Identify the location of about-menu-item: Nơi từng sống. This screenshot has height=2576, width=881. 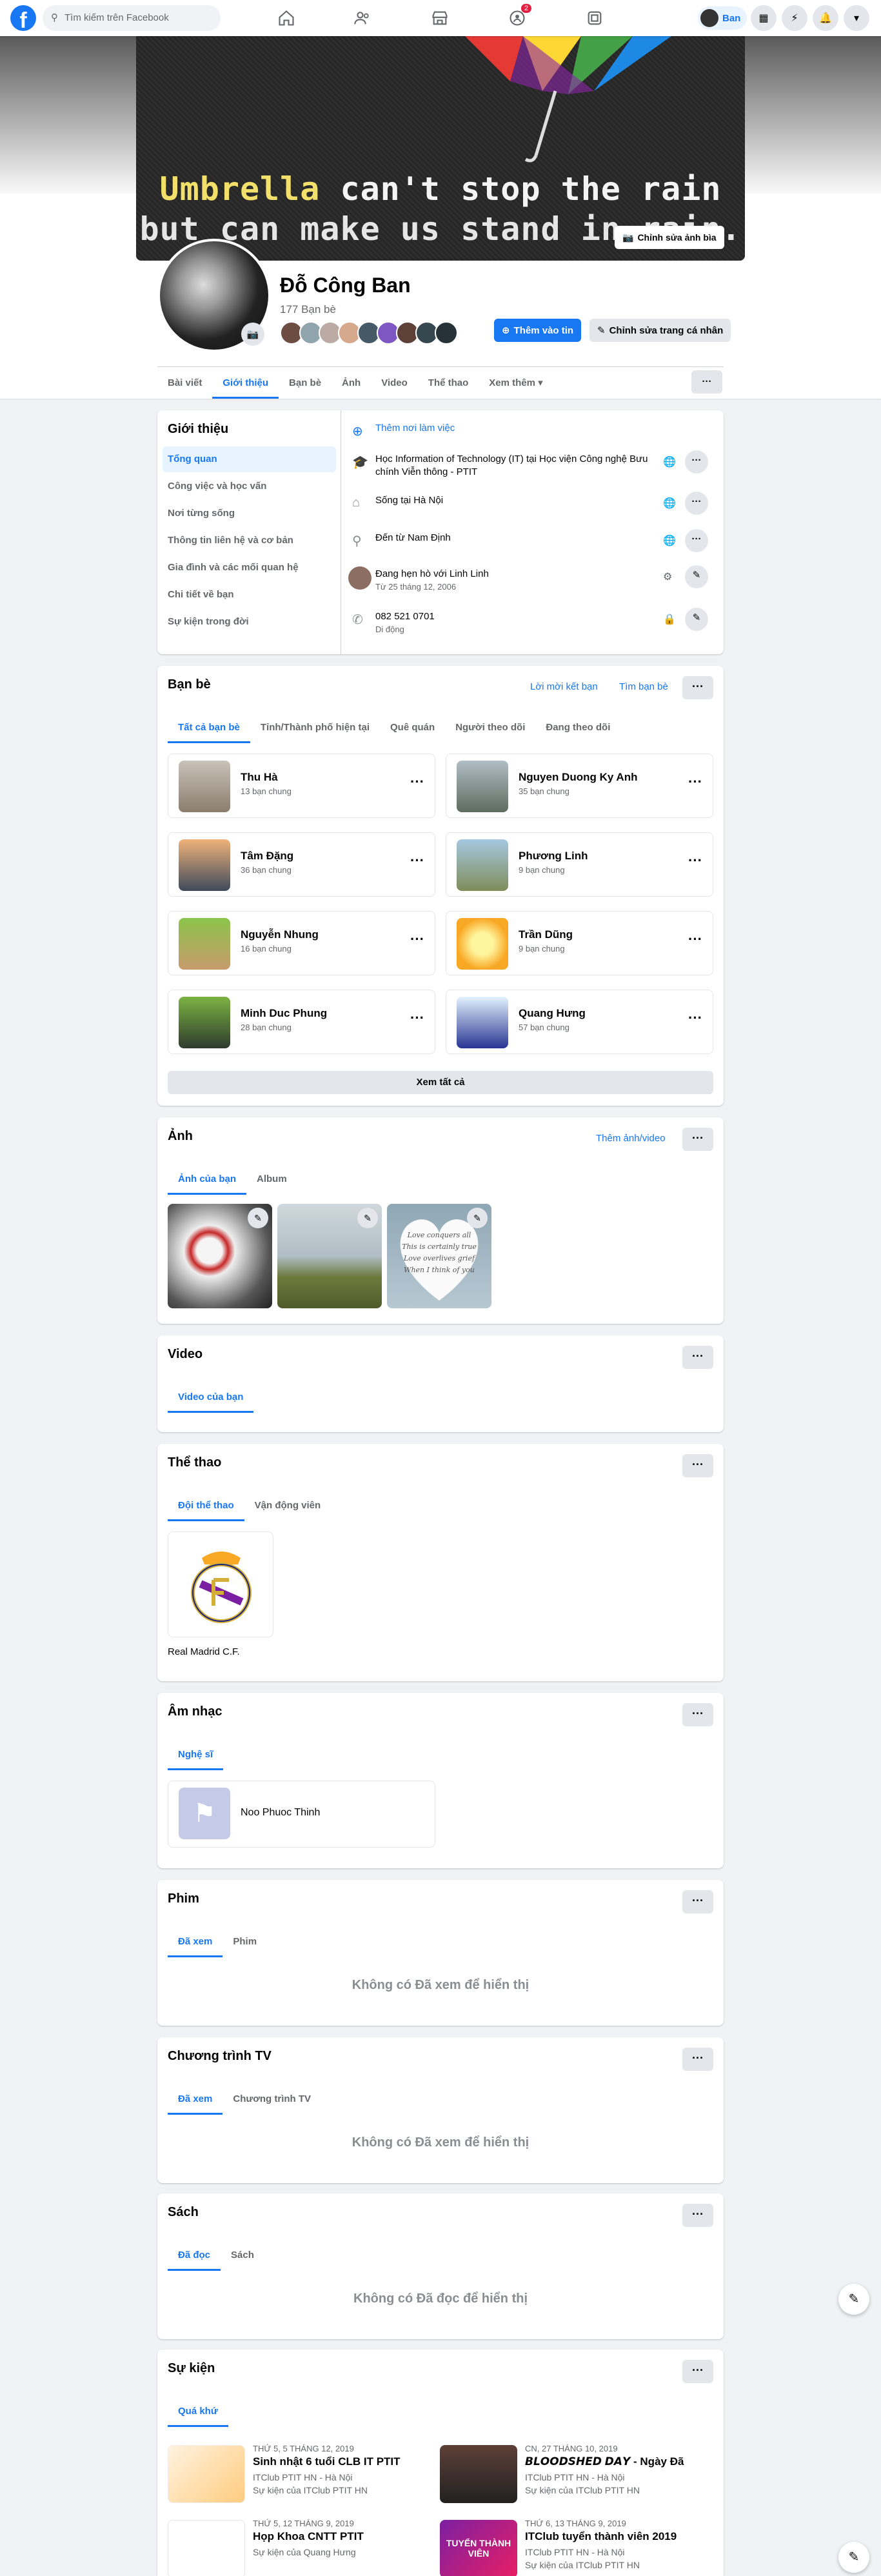
(249, 513).